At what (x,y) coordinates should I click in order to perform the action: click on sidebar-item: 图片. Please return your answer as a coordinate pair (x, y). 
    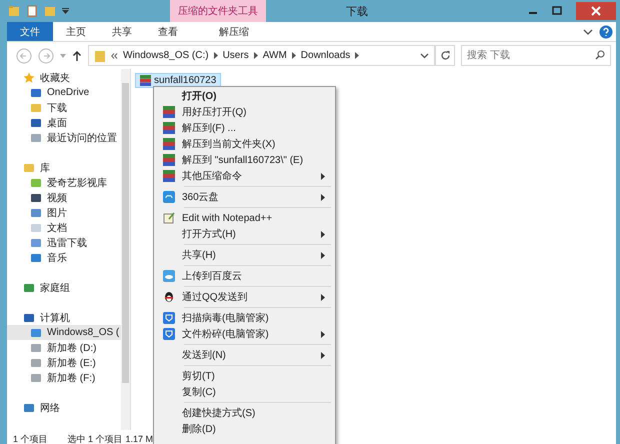
    Looking at the image, I should click on (64, 212).